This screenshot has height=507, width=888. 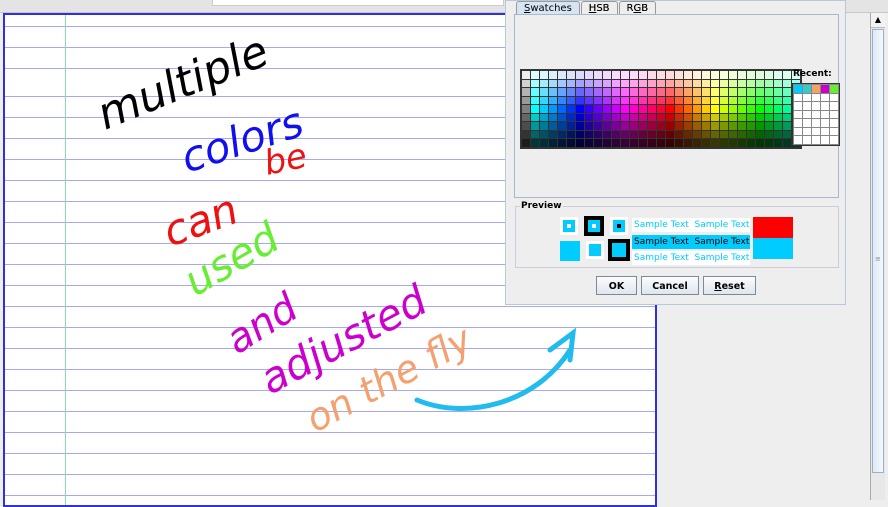 What do you see at coordinates (878, 20) in the screenshot?
I see `scroll-up-arrow-icon: ▲` at bounding box center [878, 20].